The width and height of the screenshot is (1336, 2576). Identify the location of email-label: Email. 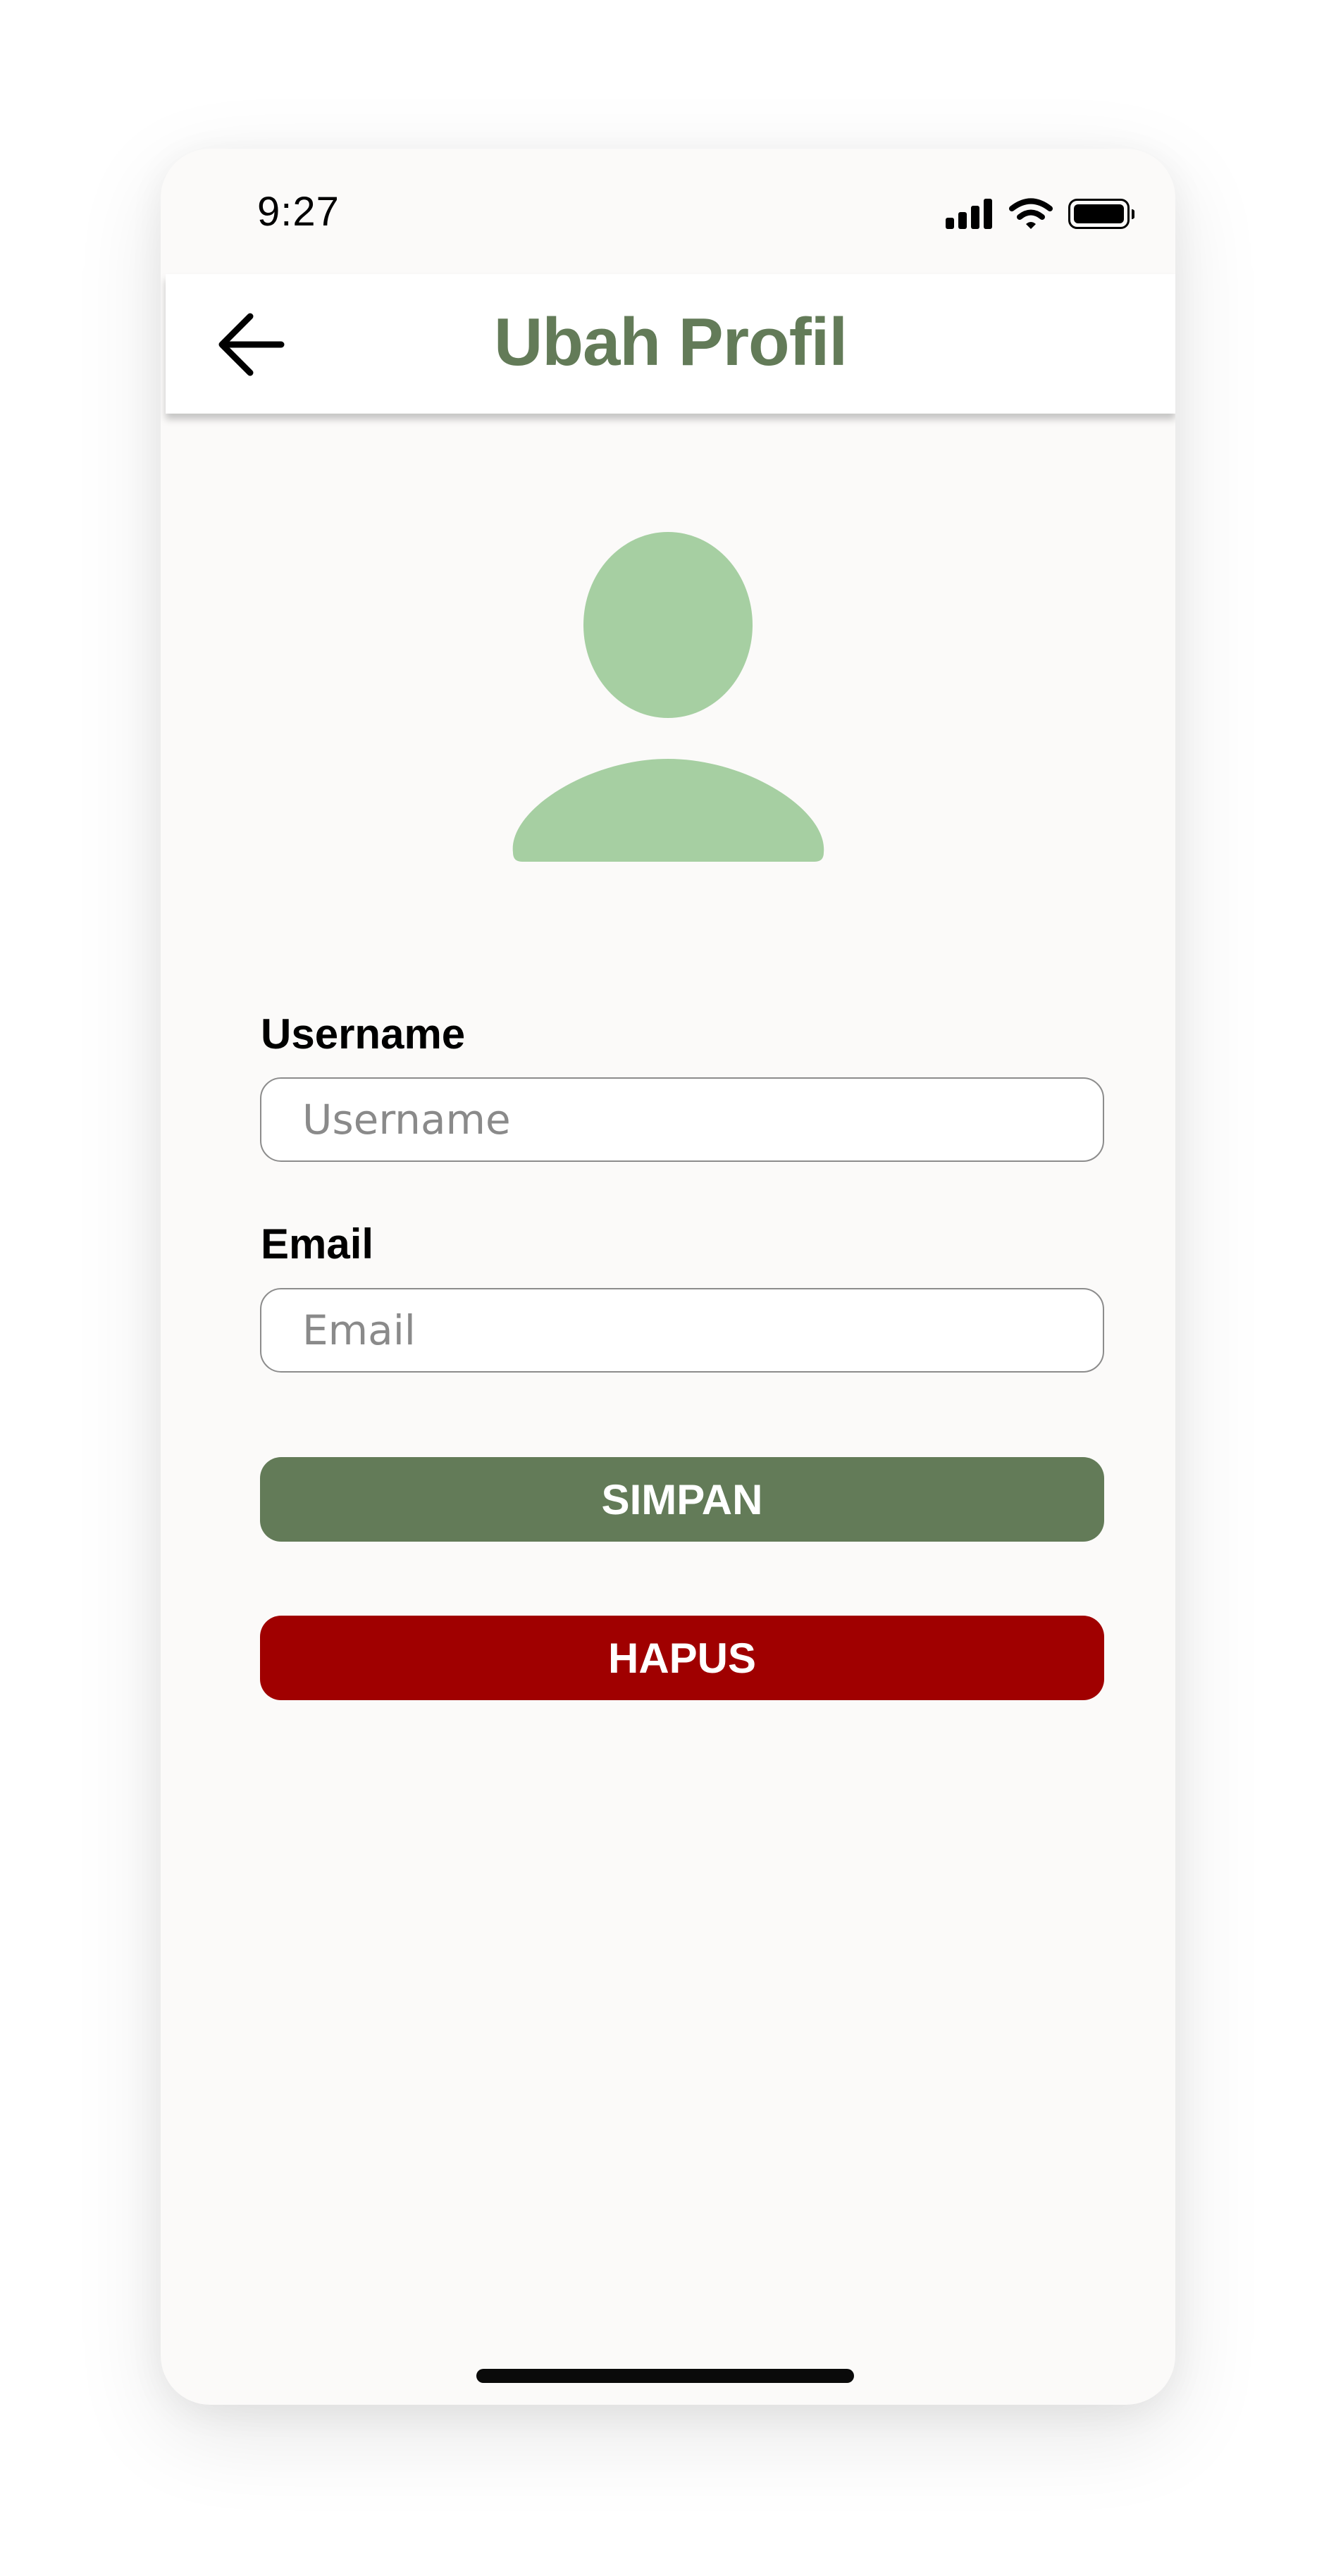
(317, 1244).